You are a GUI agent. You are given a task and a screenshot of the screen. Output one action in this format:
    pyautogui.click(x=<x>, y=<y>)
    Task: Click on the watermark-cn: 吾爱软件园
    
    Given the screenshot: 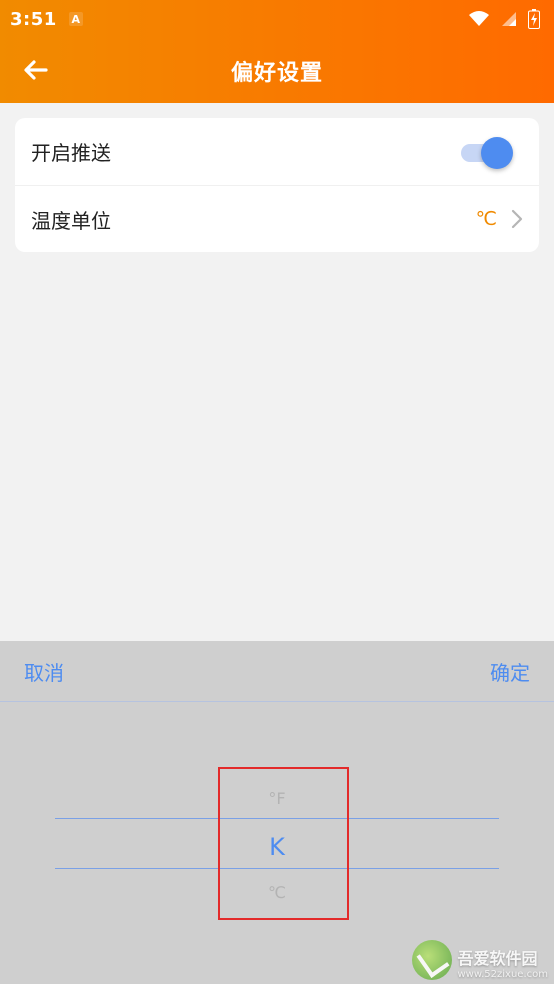 What is the action you would take?
    pyautogui.click(x=497, y=958)
    